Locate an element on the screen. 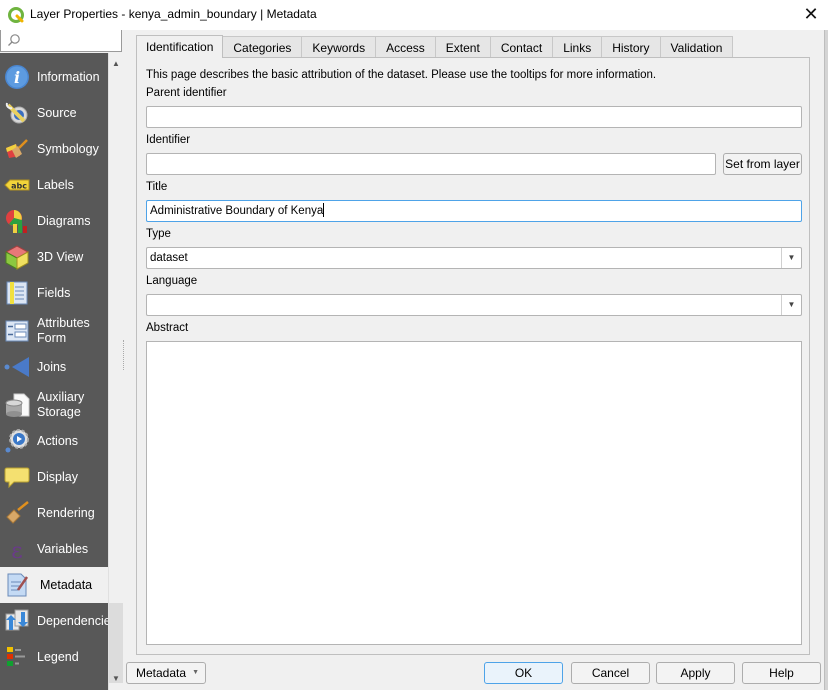 The width and height of the screenshot is (828, 690). sidebar-item-rendering: Rendering is located at coordinates (54, 513).